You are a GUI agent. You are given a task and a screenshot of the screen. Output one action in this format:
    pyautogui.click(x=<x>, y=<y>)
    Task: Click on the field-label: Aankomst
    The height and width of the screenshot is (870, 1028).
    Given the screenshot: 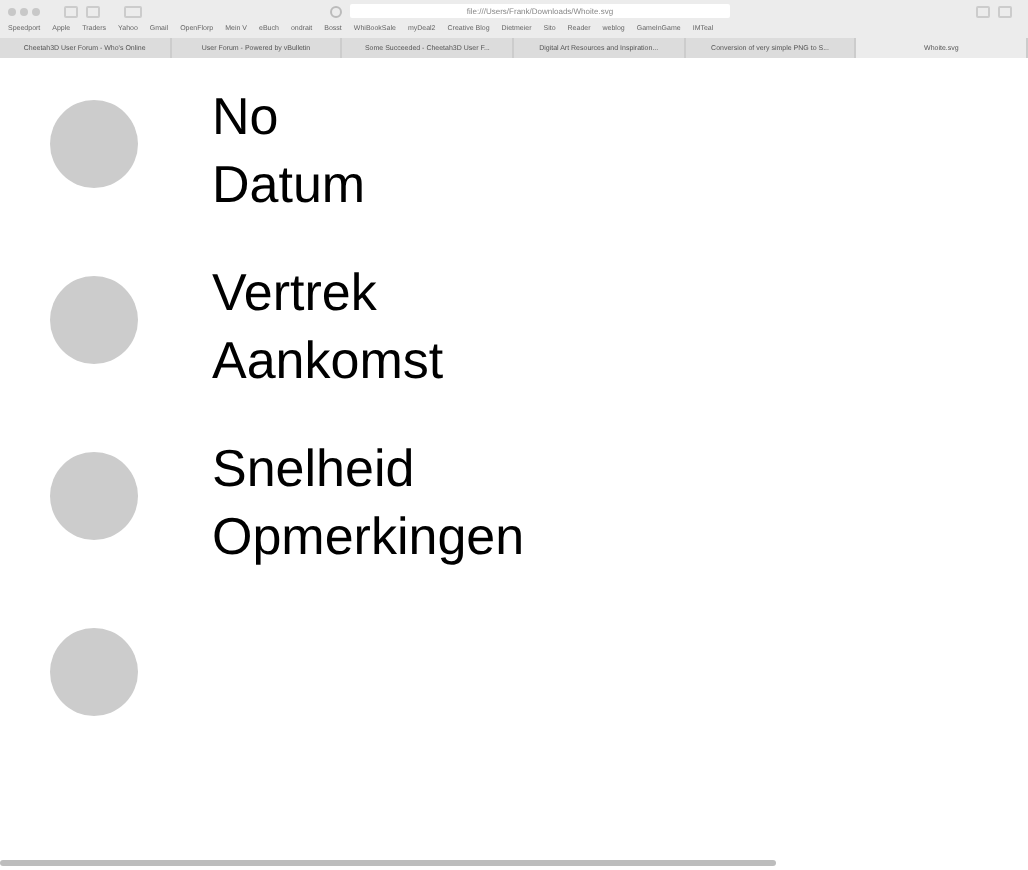 What is the action you would take?
    pyautogui.click(x=328, y=360)
    